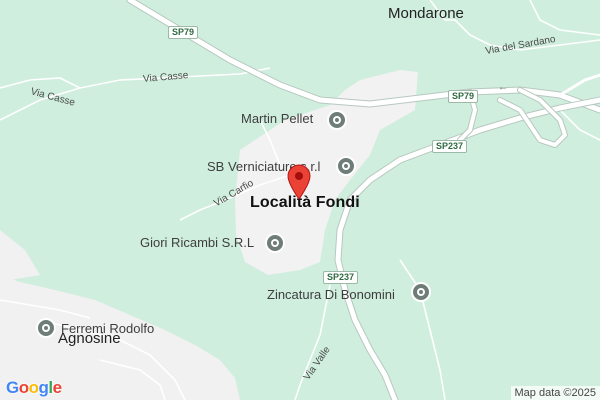  I want to click on sp237-shield-right: SP237, so click(450, 146).